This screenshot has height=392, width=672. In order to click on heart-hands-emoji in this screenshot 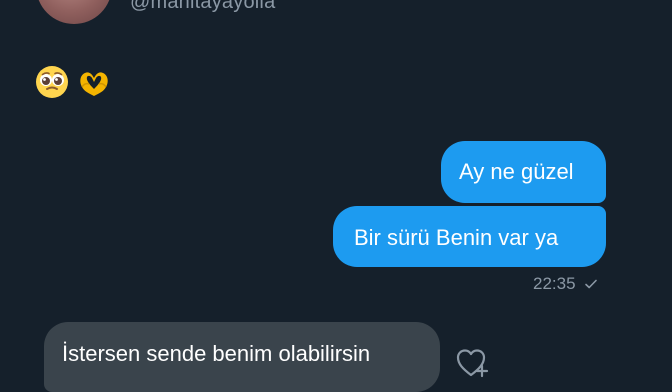, I will do `click(94, 84)`.